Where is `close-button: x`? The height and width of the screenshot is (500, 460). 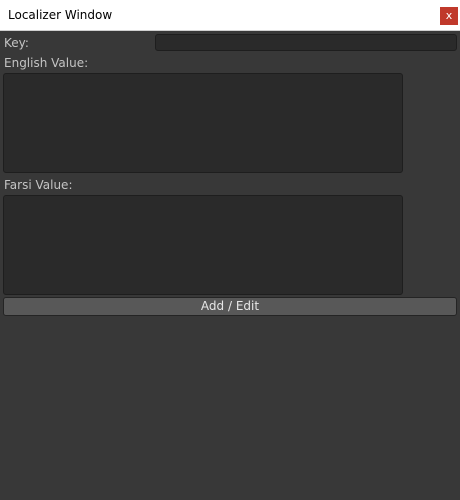 close-button: x is located at coordinates (449, 16).